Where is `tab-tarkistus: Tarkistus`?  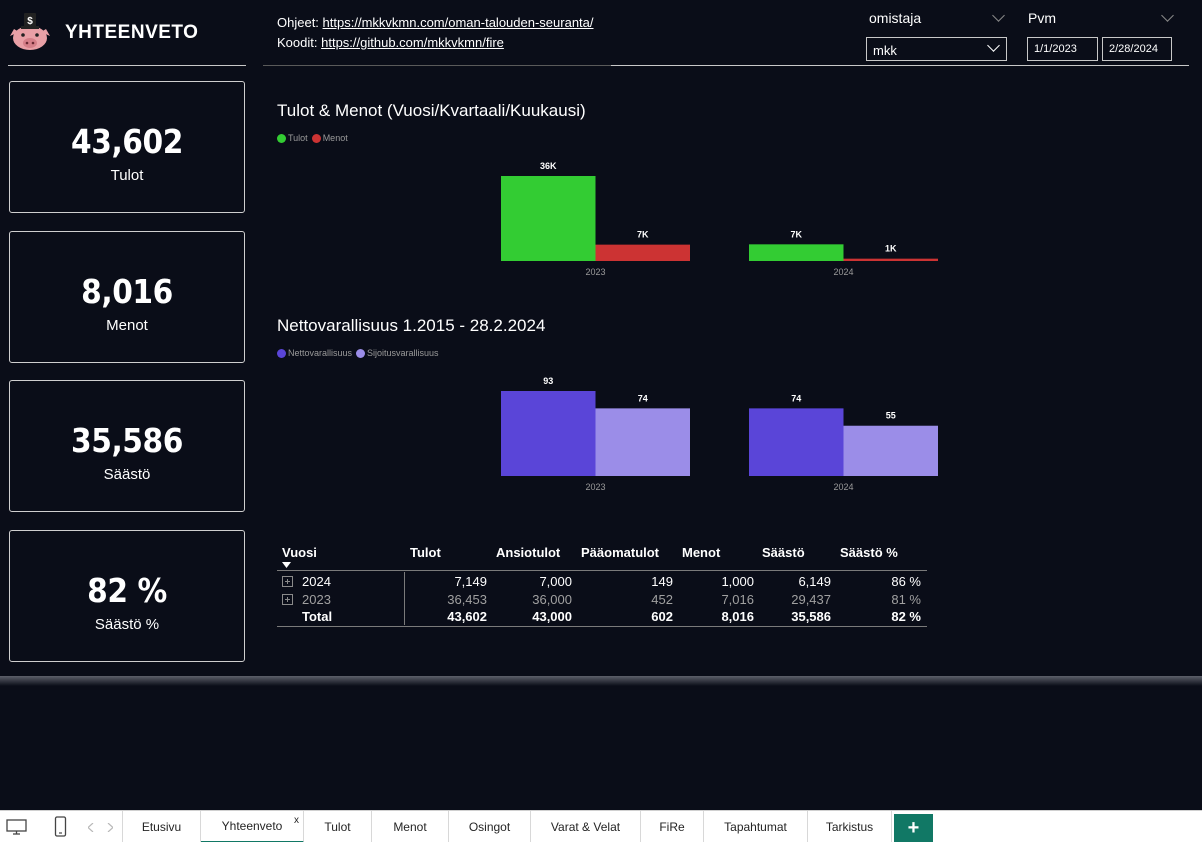
tab-tarkistus: Tarkistus is located at coordinates (850, 826).